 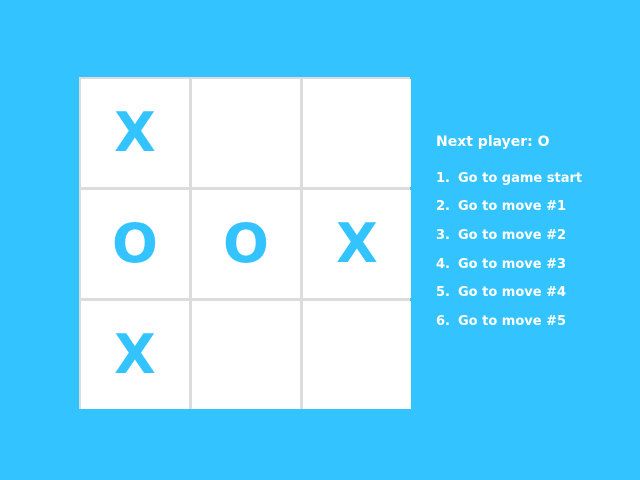 I want to click on go-to-move-5-link: Go to move #5, so click(x=512, y=321).